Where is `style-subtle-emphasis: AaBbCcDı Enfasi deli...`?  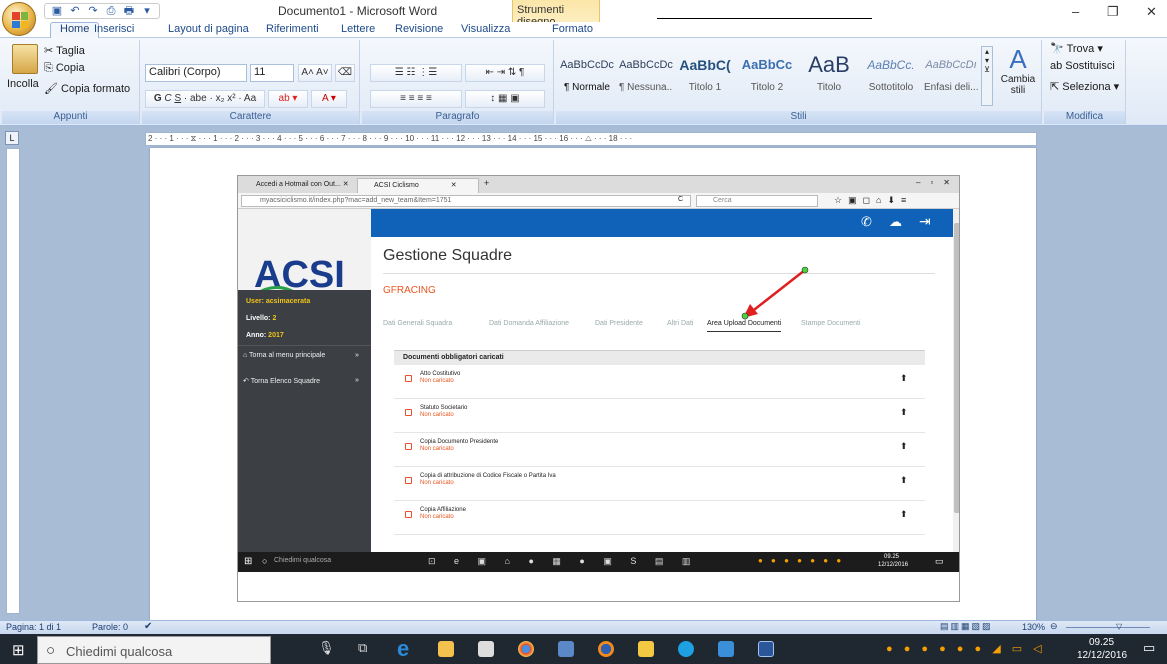
style-subtle-emphasis: AaBbCcDı Enfasi deli... is located at coordinates (951, 76).